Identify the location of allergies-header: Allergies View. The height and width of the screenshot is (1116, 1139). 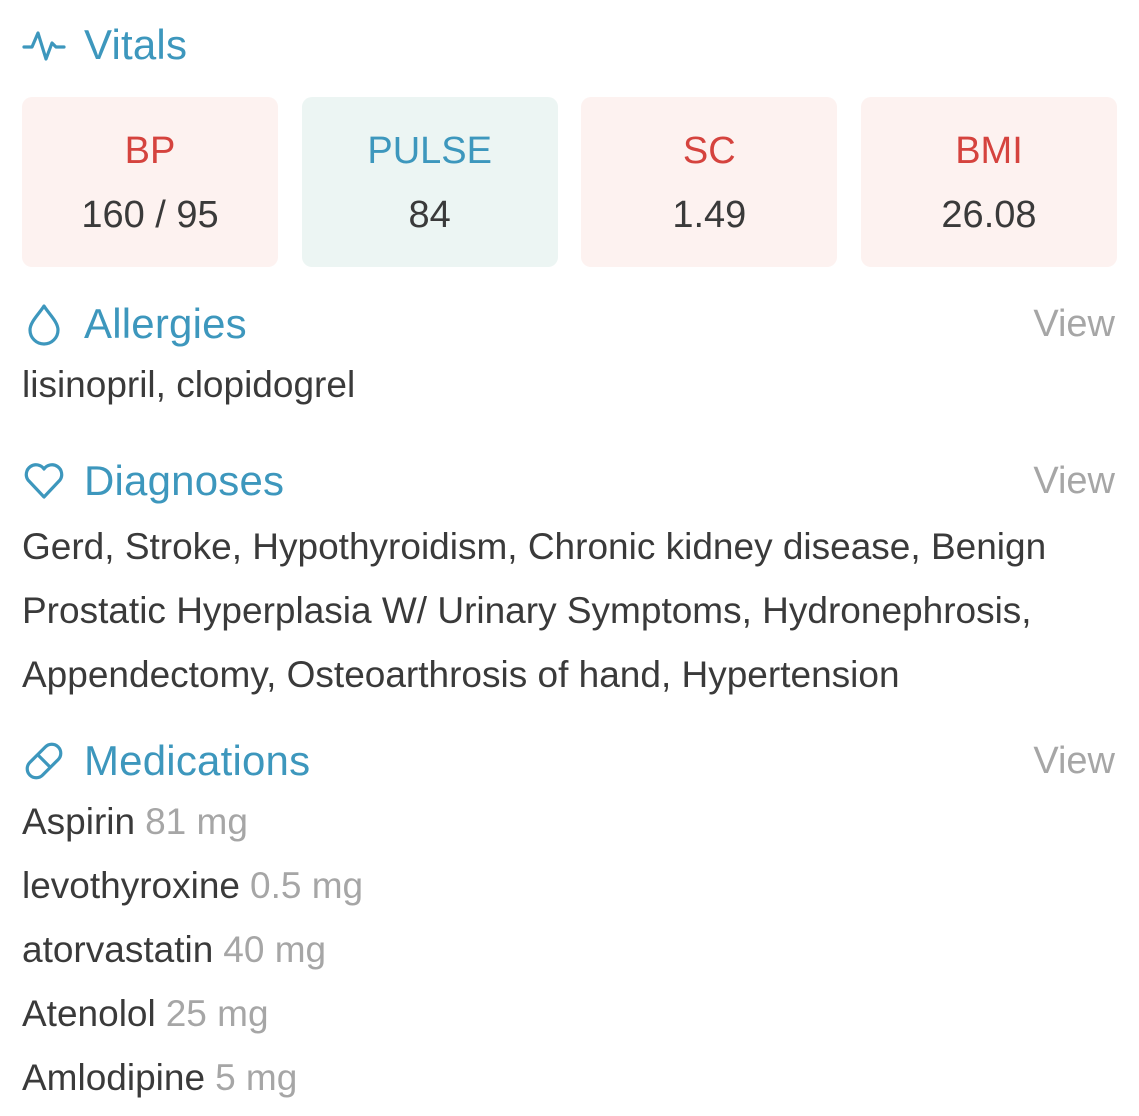
(568, 324).